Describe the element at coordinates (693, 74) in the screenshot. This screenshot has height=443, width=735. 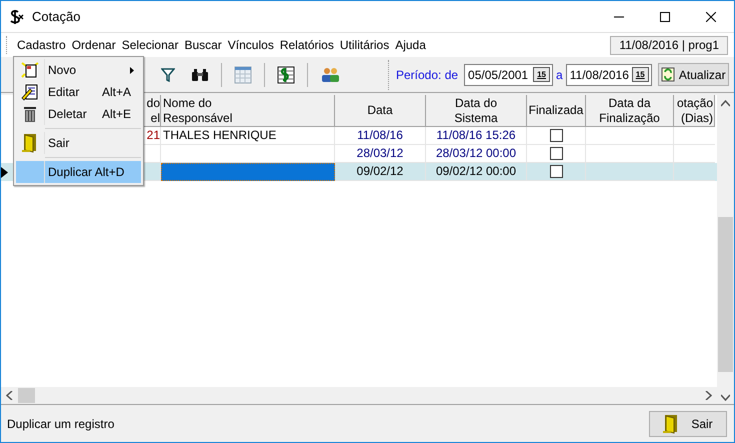
I see `refresh-button: Atualizar` at that location.